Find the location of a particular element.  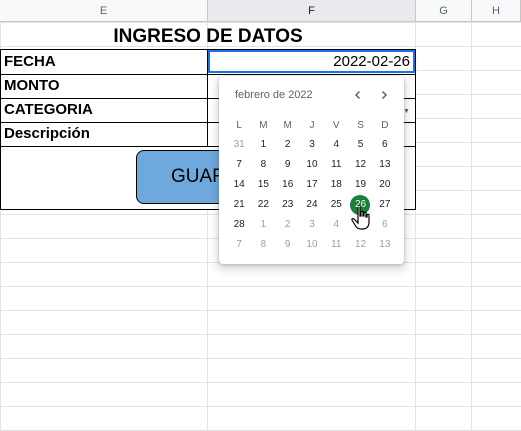

label-fecha: FECHA is located at coordinates (30, 61).